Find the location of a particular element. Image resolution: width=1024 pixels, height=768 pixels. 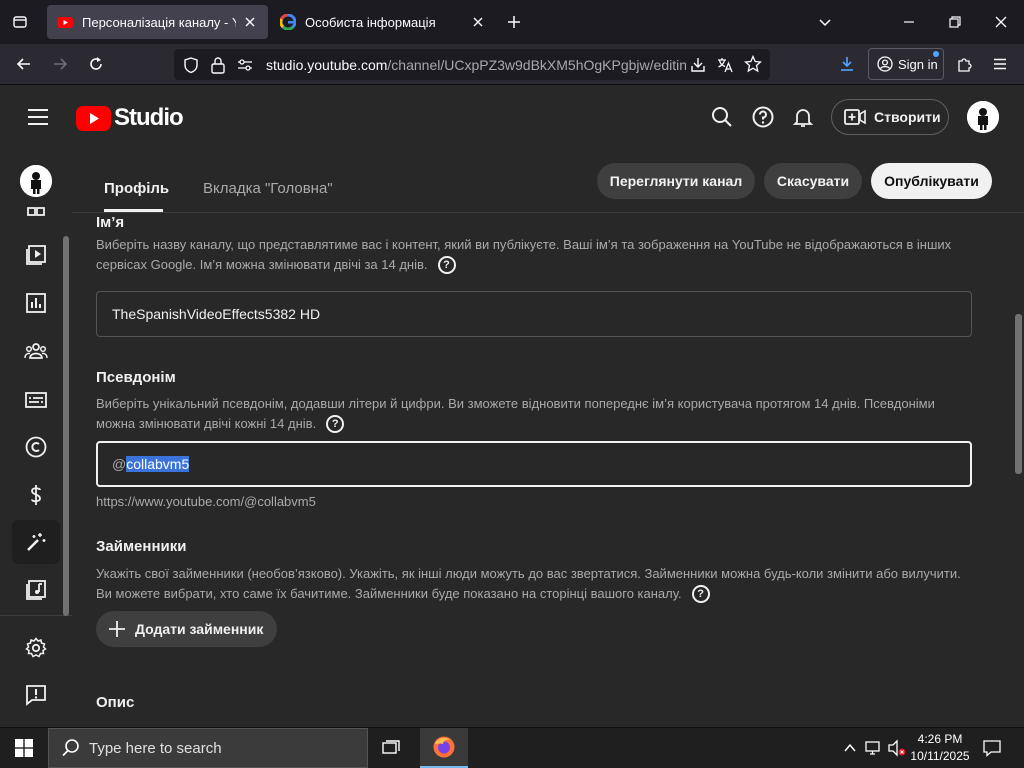

lock-icon is located at coordinates (218, 65).